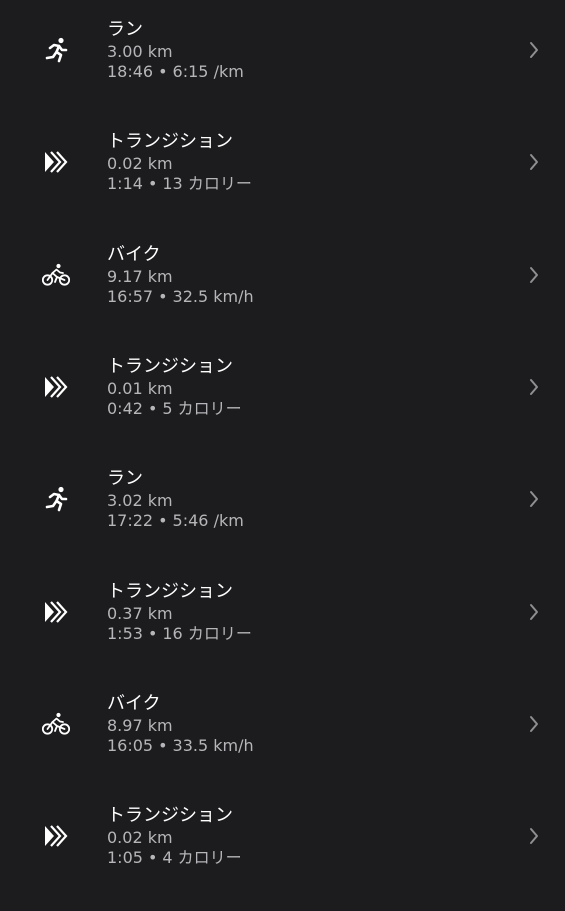  Describe the element at coordinates (282, 618) in the screenshot. I see `segment-row: トランジション 0.37 km 1:53 • 16 カロリー` at that location.